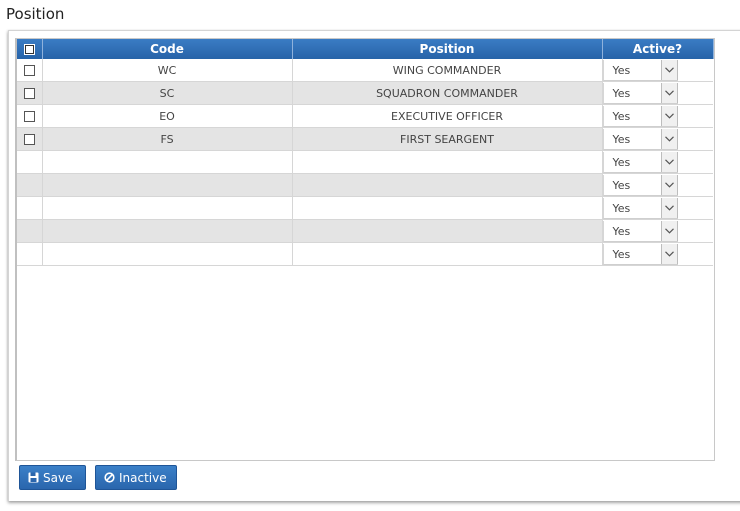 The width and height of the screenshot is (740, 511). I want to click on inactive-button-label: Inactive, so click(143, 477).